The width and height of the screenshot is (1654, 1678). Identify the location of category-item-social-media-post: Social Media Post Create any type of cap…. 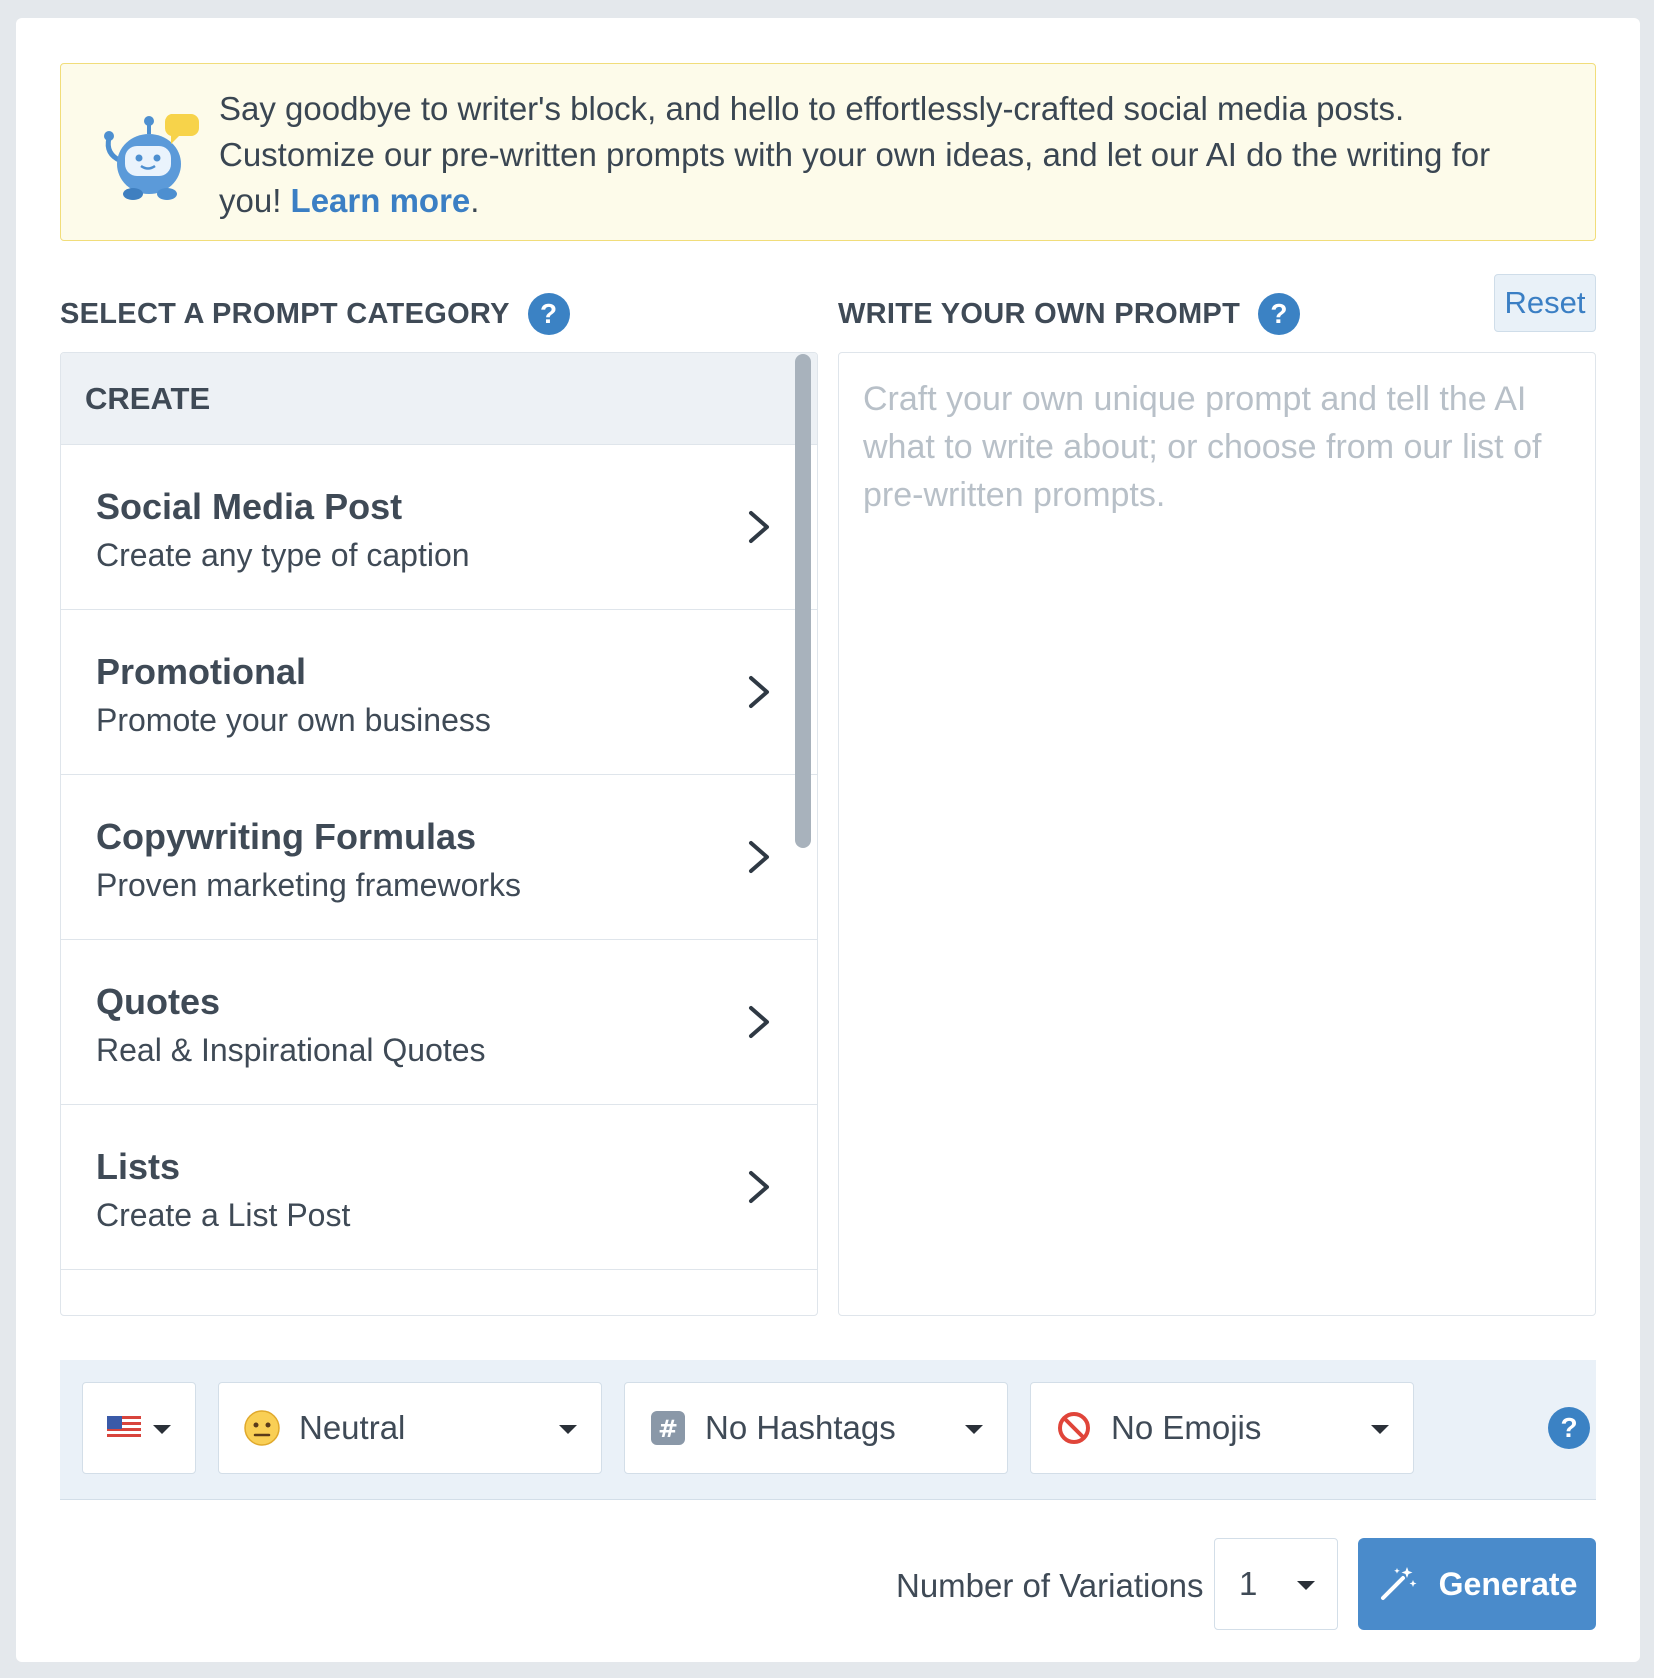
(439, 527).